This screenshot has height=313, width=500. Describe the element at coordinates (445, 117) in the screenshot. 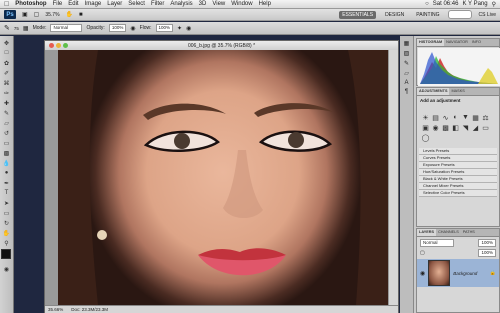

I see `curves-icon: ∿` at that location.